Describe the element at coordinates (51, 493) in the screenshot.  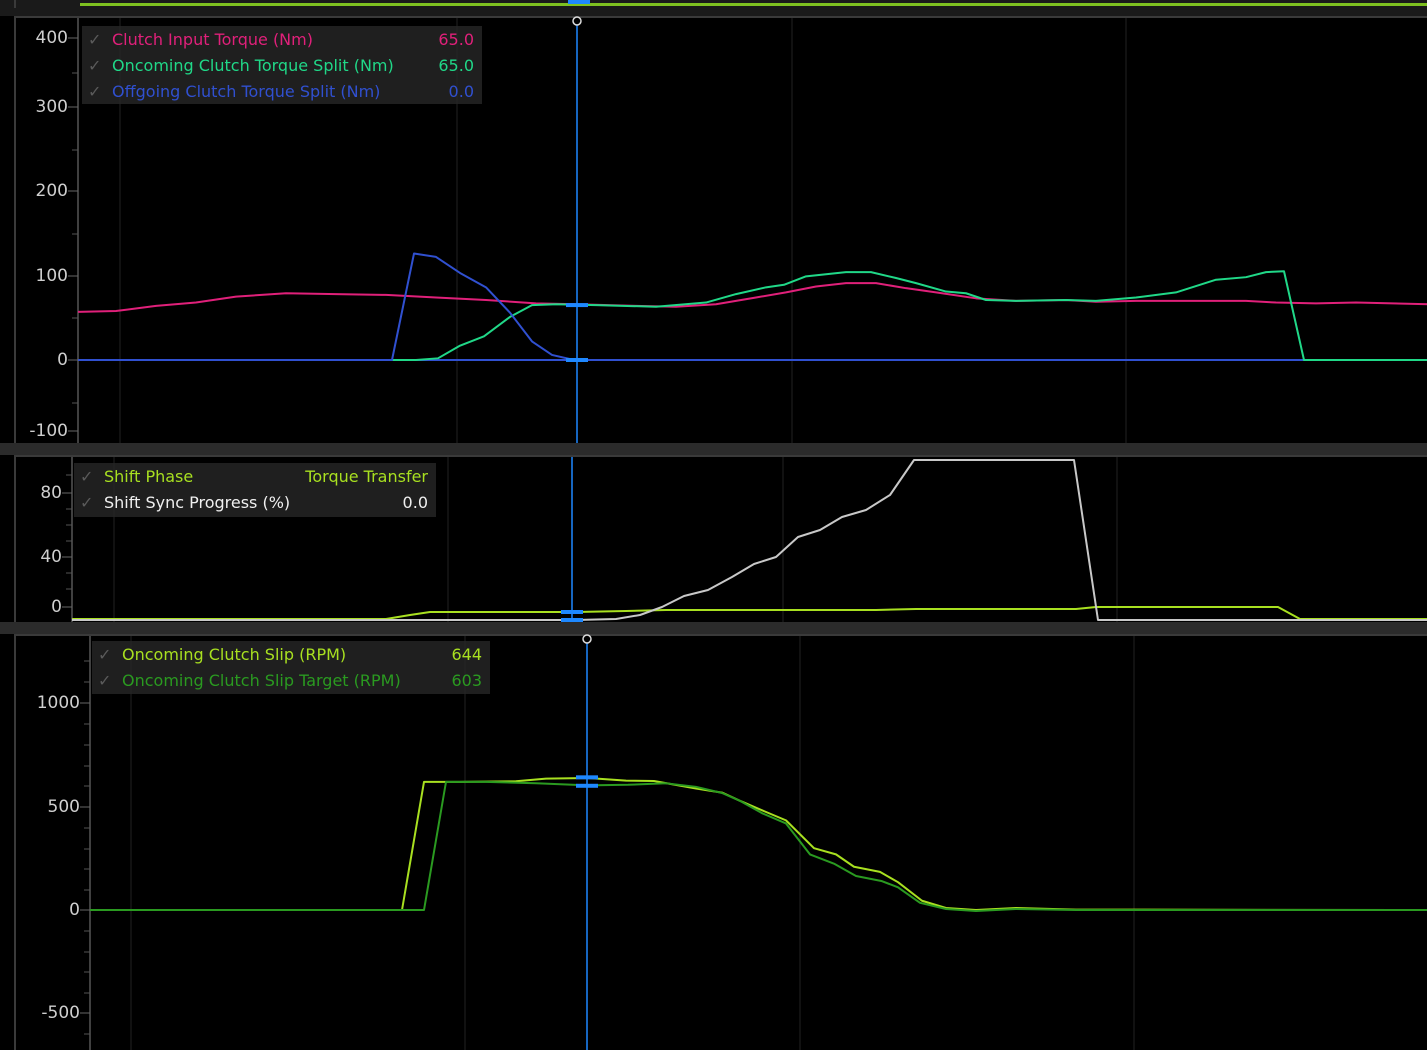
I see `y-tick-label: 80` at that location.